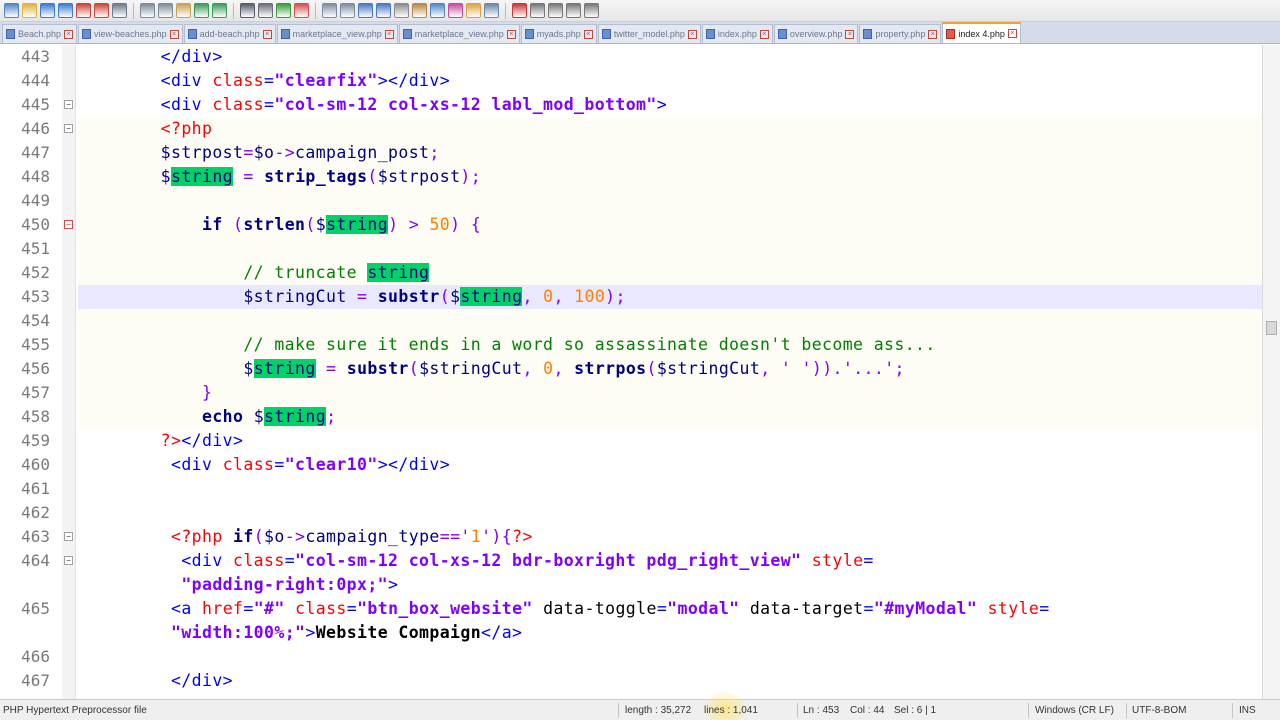  What do you see at coordinates (83, 10) in the screenshot?
I see `close-icon` at bounding box center [83, 10].